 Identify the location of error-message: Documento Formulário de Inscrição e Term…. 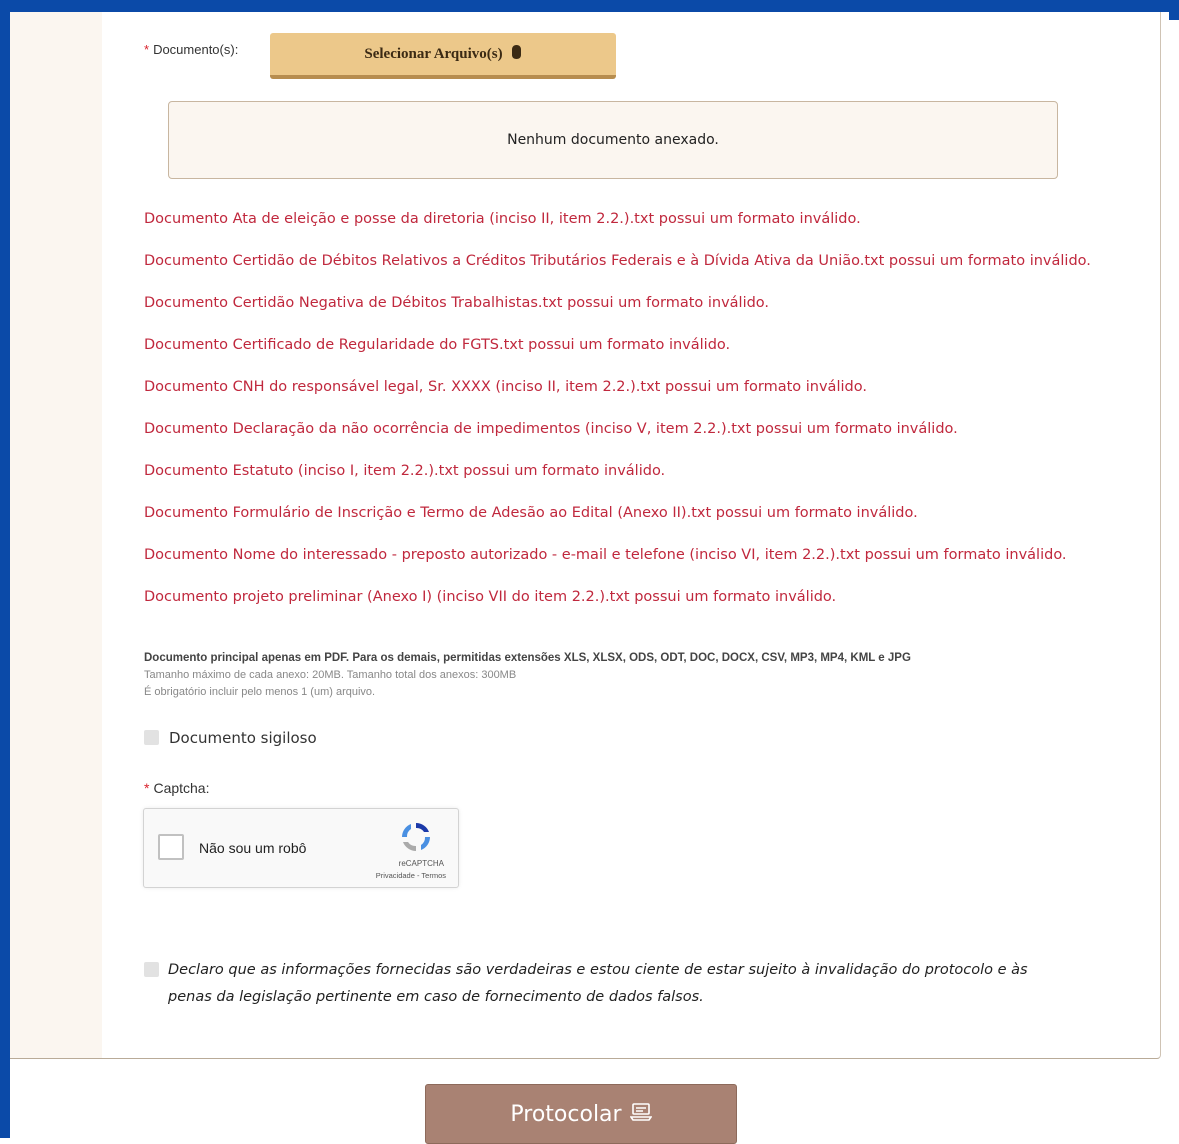
(531, 513).